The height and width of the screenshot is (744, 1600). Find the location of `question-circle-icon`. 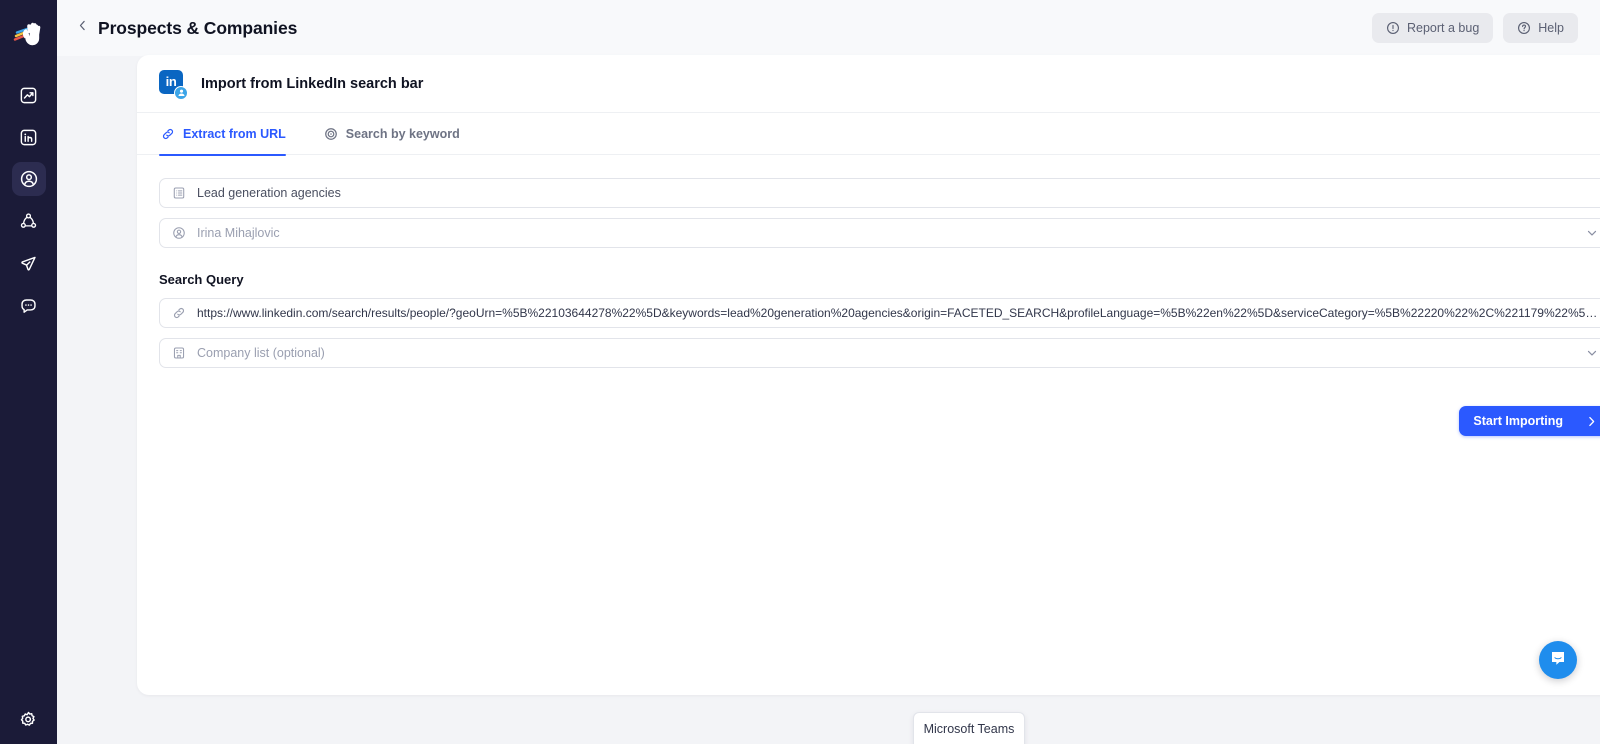

question-circle-icon is located at coordinates (1524, 28).